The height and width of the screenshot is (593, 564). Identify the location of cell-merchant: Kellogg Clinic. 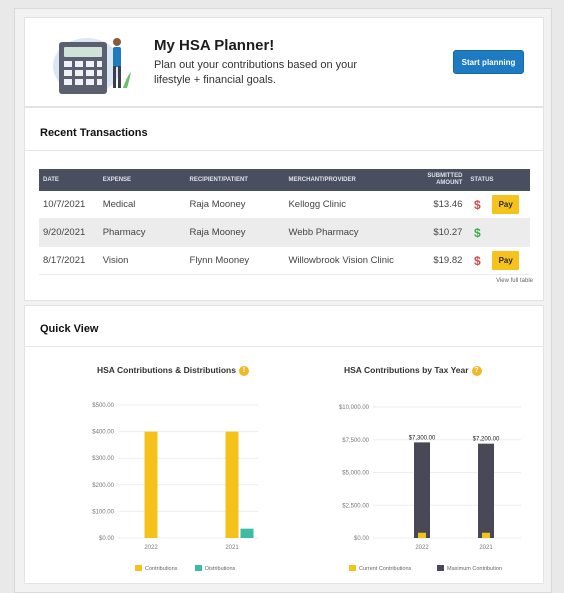
(348, 205).